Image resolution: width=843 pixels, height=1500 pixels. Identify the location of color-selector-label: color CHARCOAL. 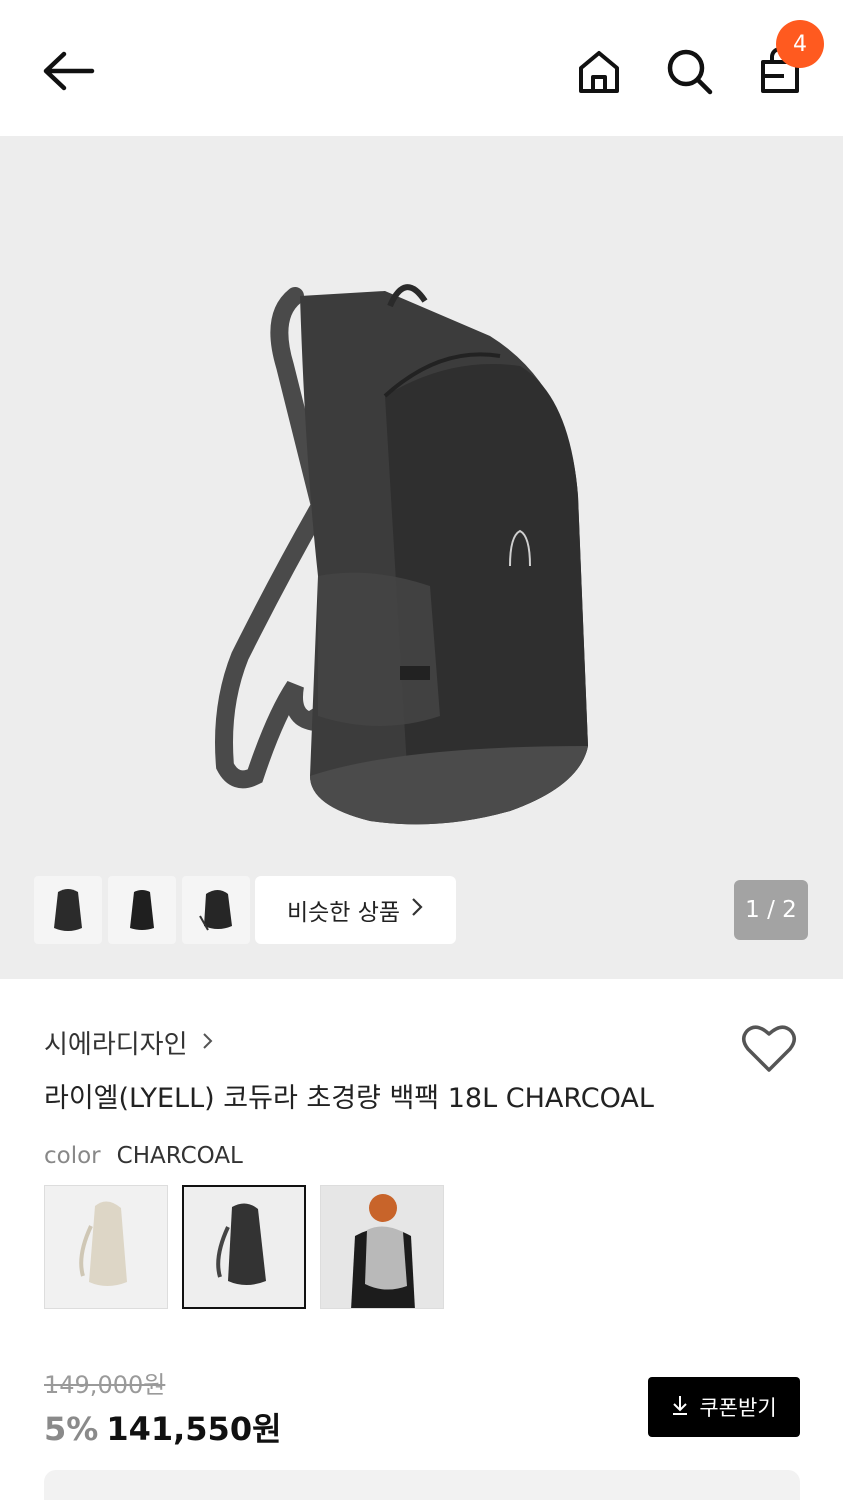
(143, 1156).